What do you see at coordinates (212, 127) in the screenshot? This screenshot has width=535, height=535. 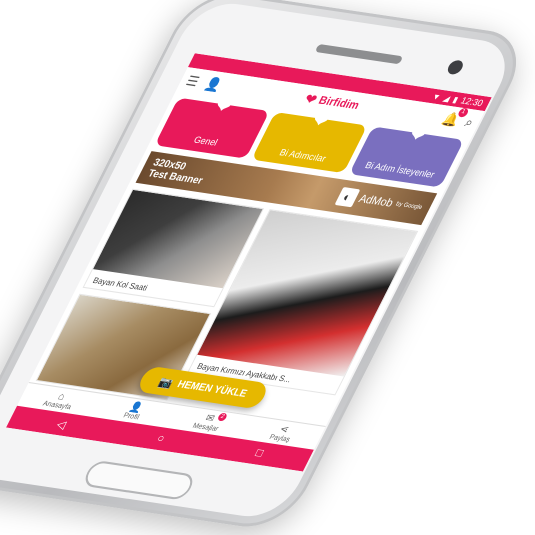 I see `category-genel: ❤ Genel` at bounding box center [212, 127].